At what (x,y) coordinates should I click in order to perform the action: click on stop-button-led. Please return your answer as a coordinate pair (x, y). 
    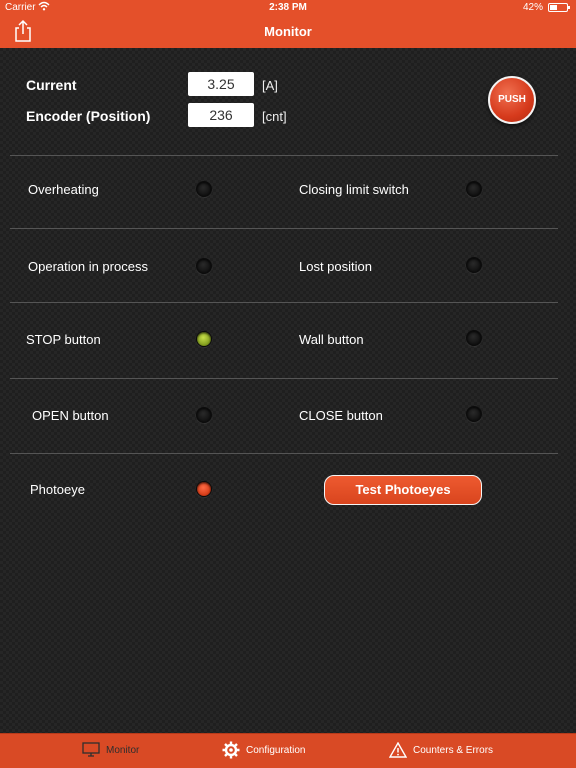
    Looking at the image, I should click on (204, 339).